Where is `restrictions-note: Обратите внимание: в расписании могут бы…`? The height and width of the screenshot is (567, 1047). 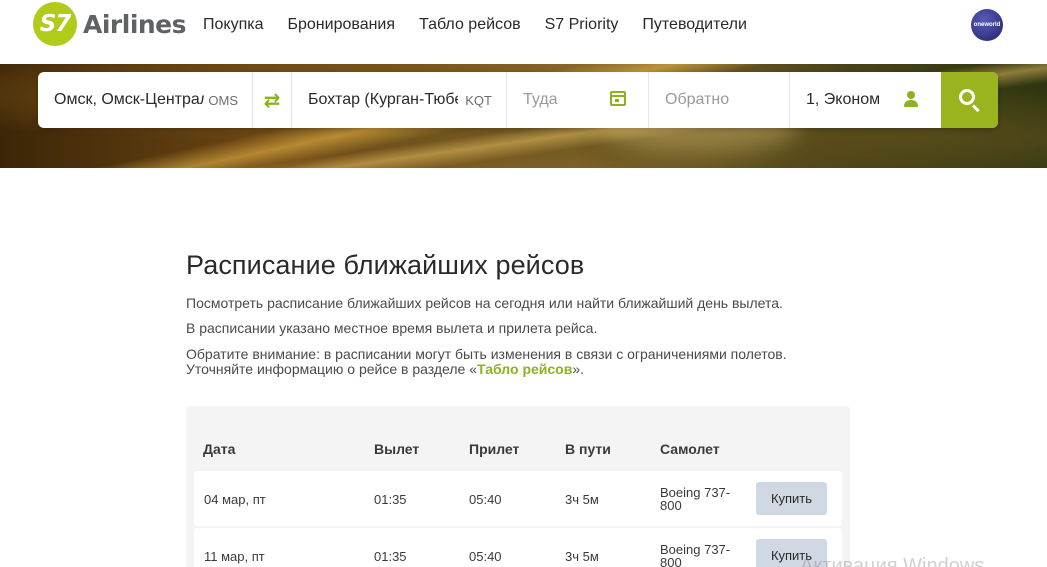 restrictions-note: Обратите внимание: в расписании могут бы… is located at coordinates (486, 362).